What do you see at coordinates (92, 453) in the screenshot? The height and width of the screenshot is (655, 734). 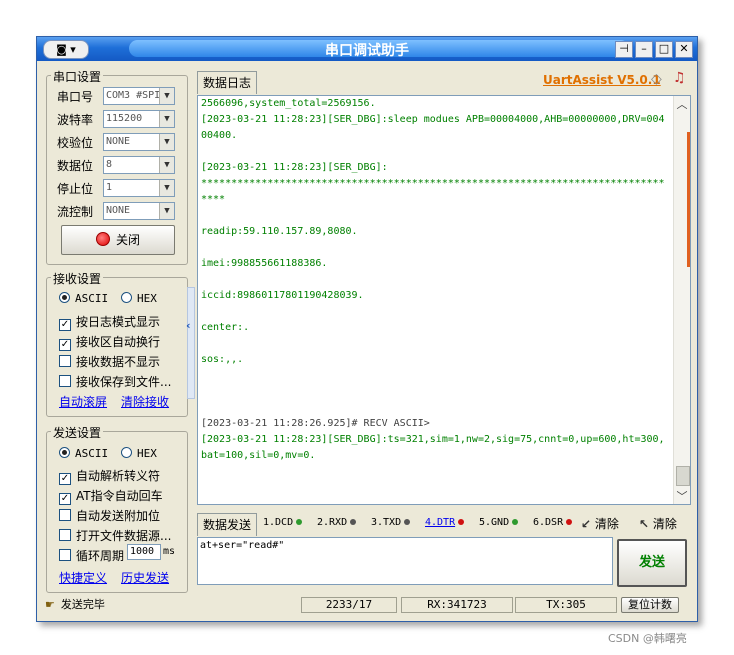 I see `send-ascii-label: ASCII` at bounding box center [92, 453].